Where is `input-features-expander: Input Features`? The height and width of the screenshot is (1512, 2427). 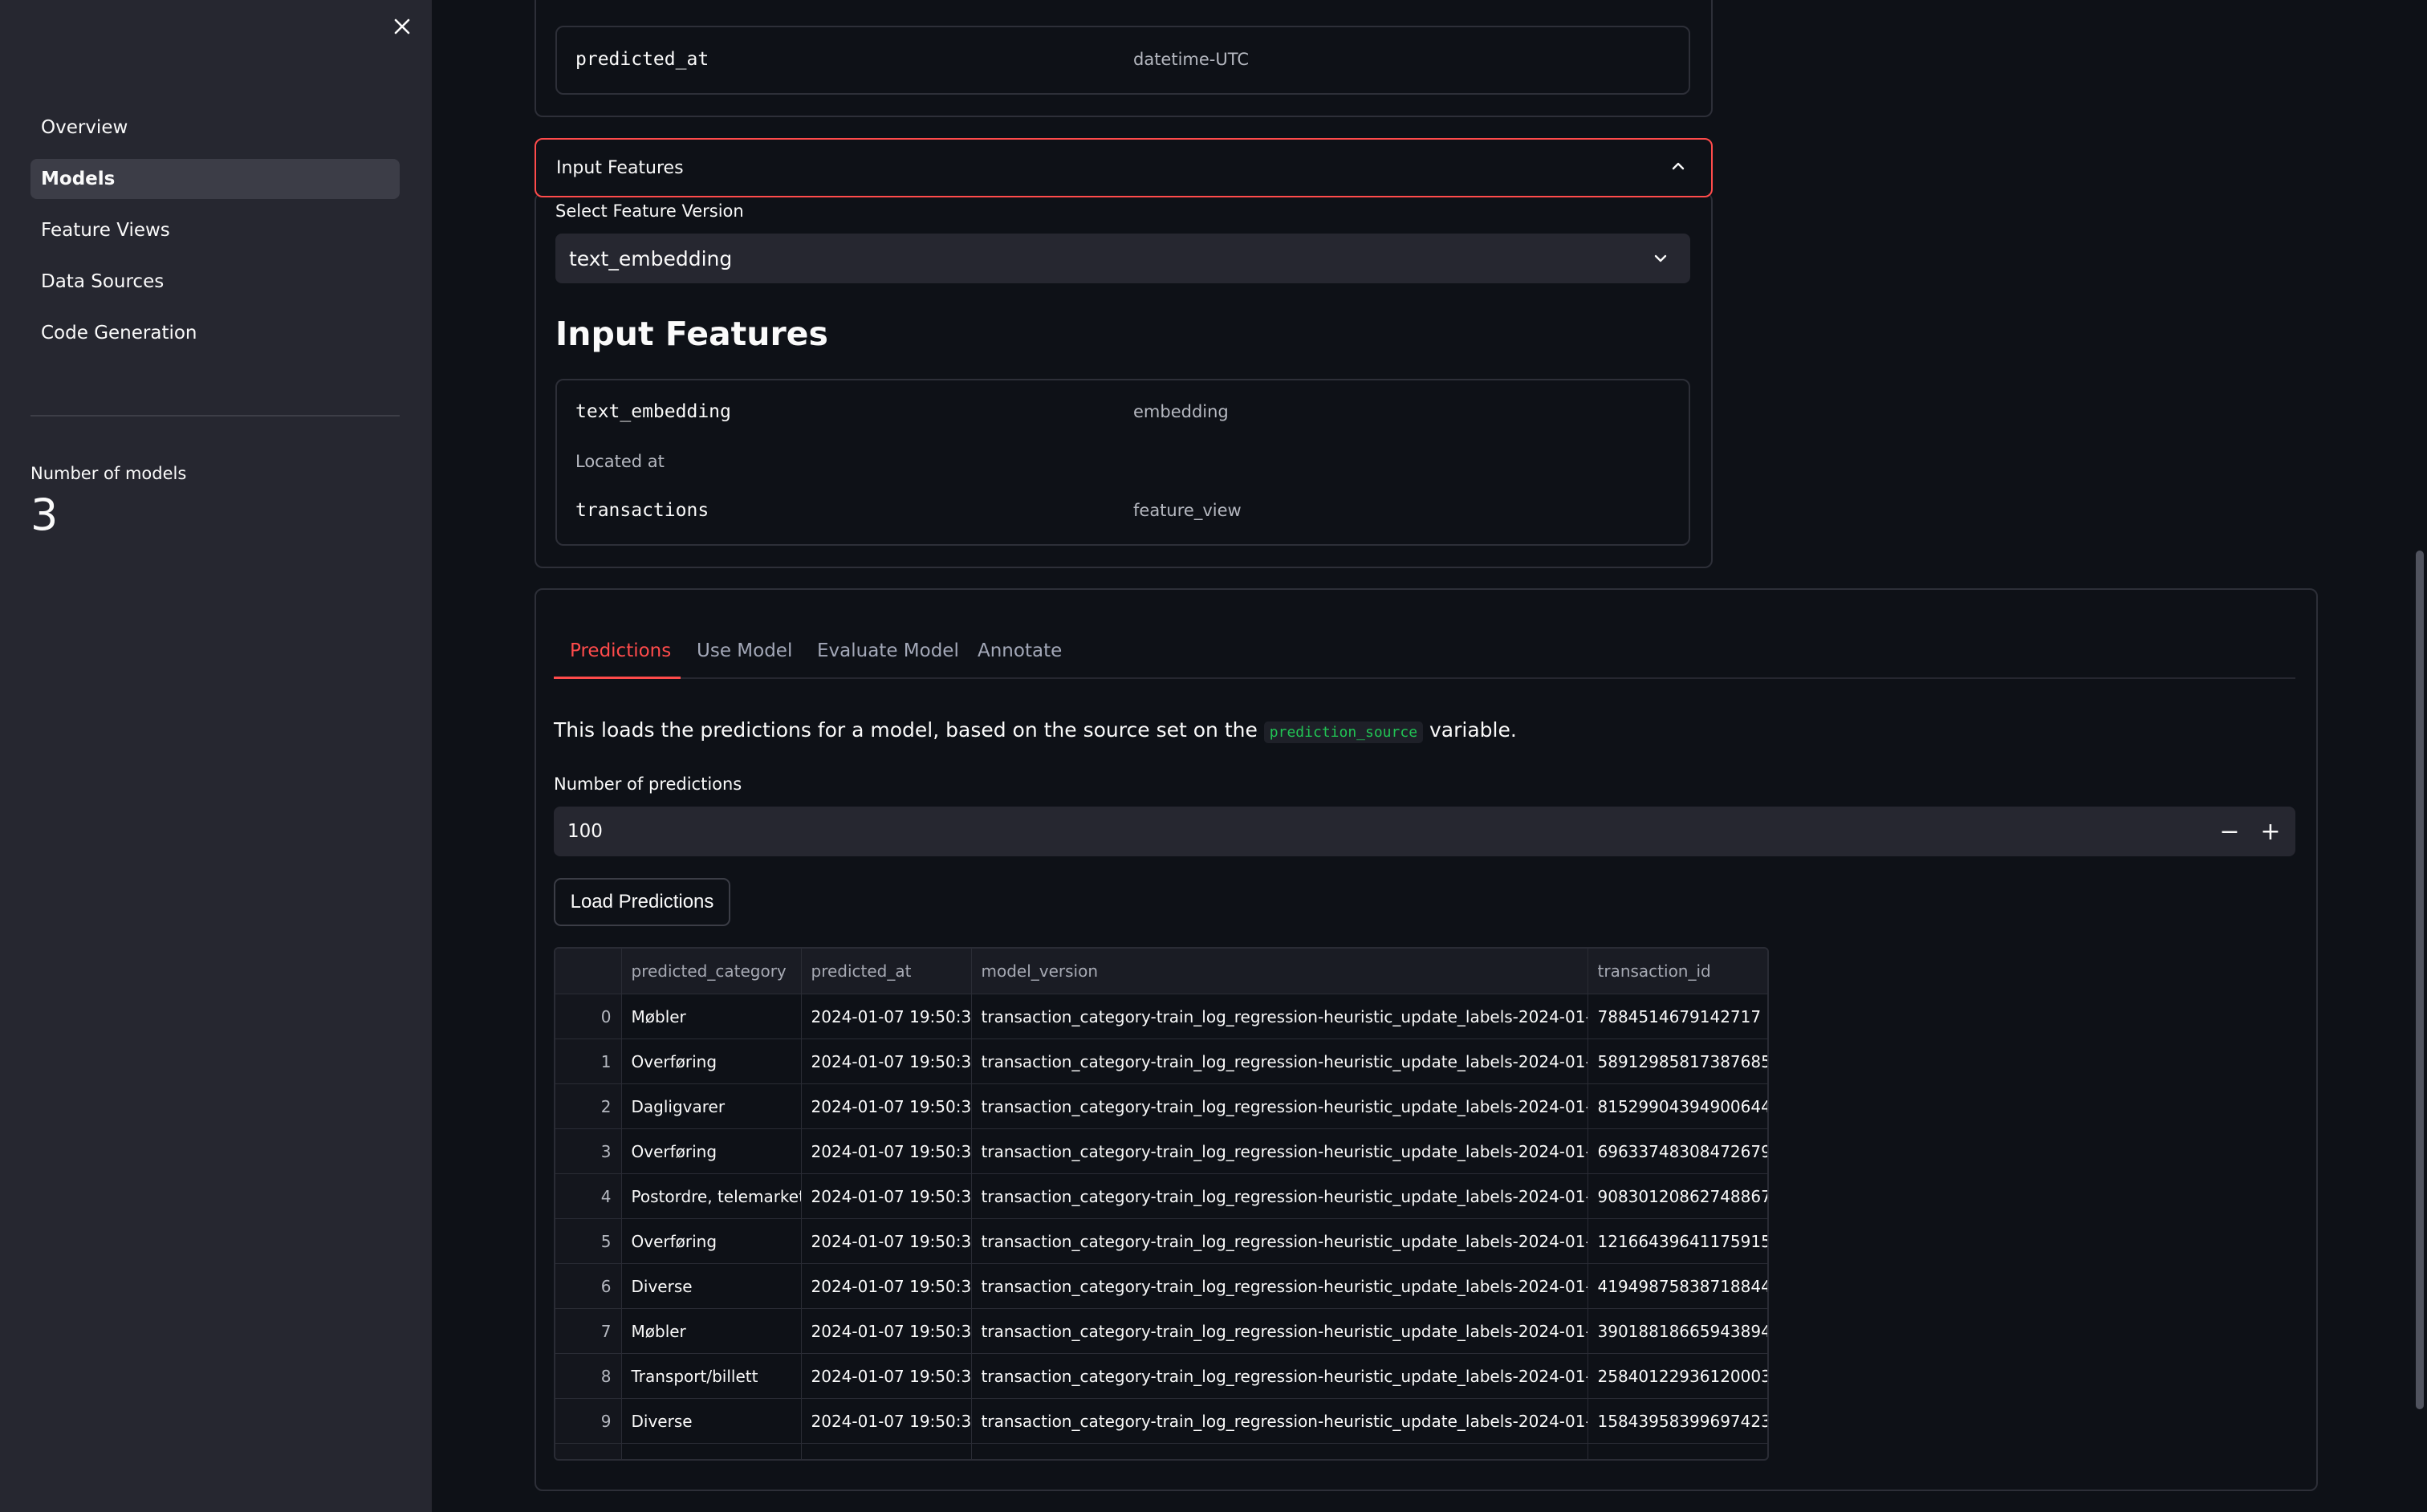
input-features-expander: Input Features is located at coordinates (1124, 168).